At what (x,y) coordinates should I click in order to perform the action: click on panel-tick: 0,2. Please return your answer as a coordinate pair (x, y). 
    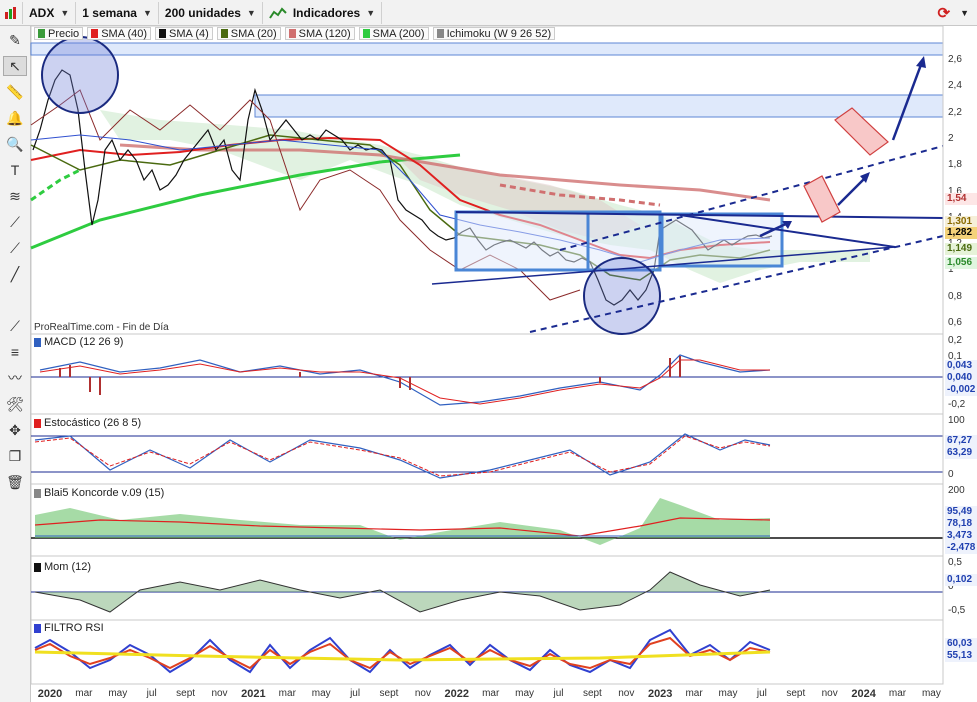
    Looking at the image, I should click on (955, 340).